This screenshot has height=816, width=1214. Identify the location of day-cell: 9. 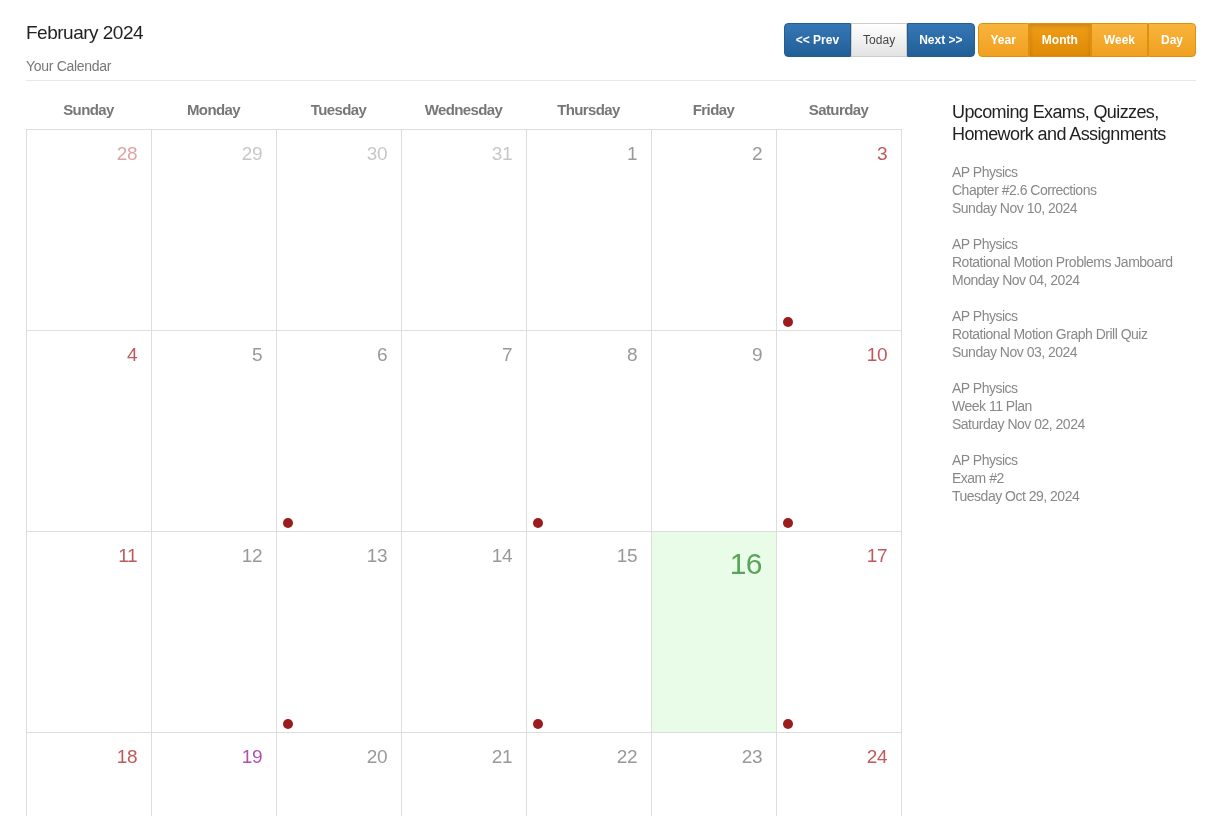
(714, 431).